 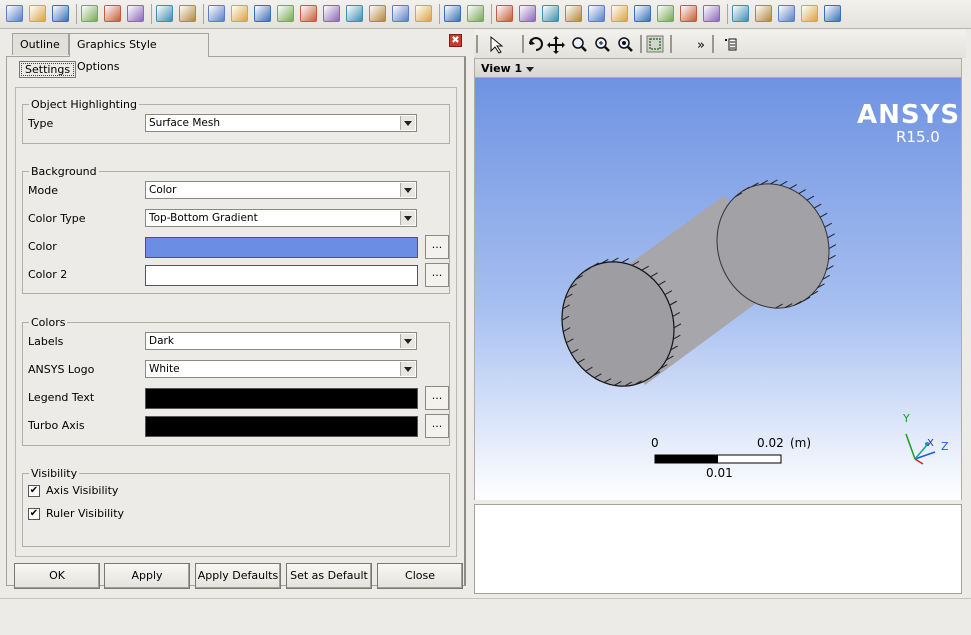 What do you see at coordinates (619, 13) in the screenshot?
I see `init-icon` at bounding box center [619, 13].